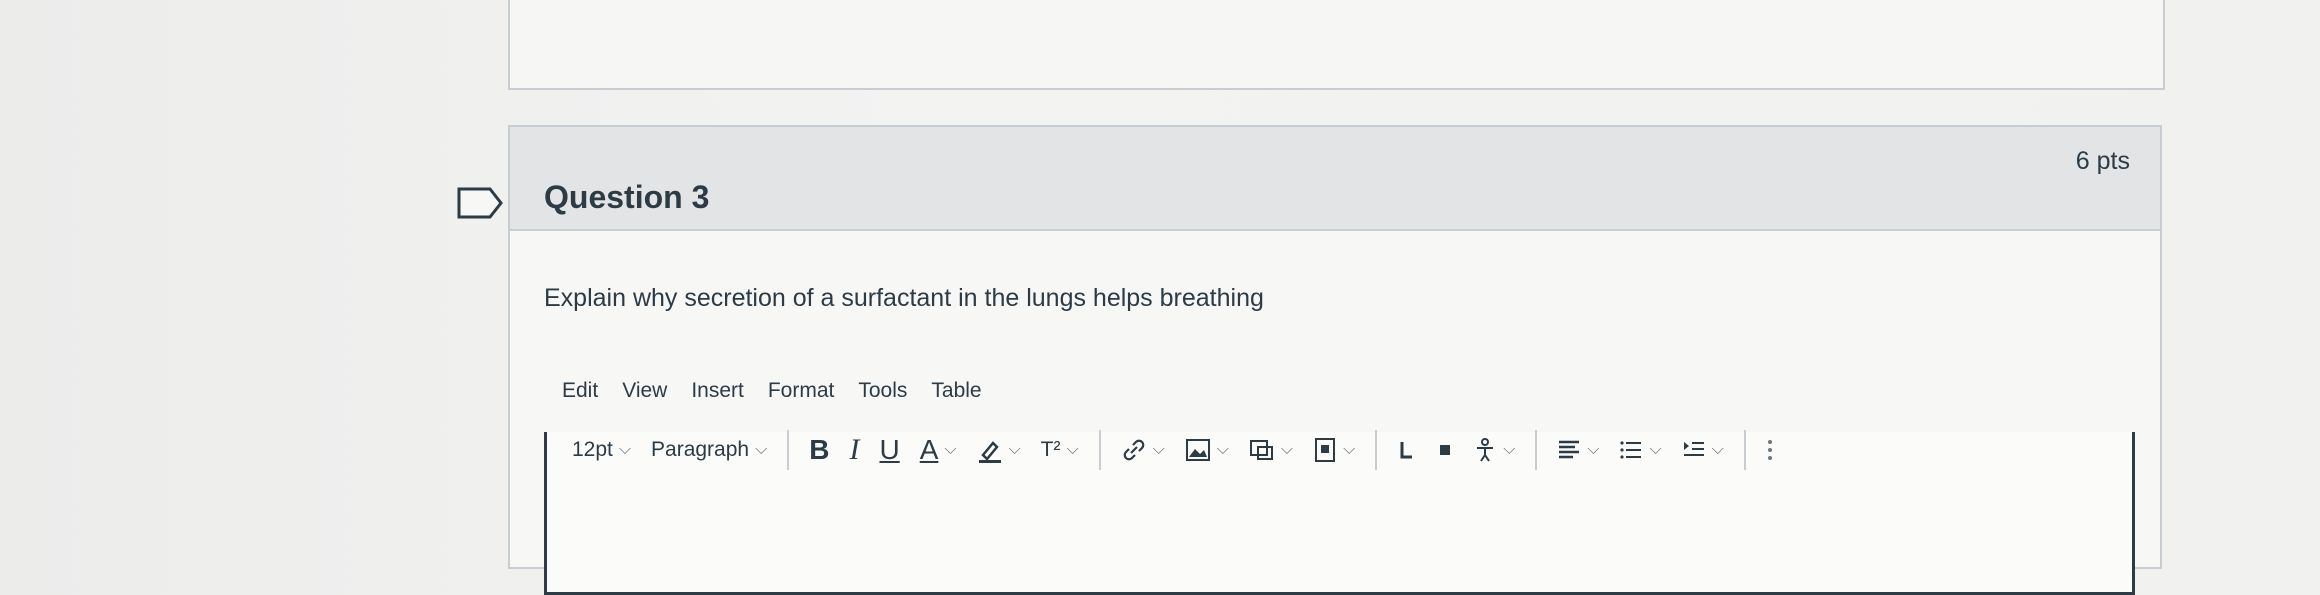  I want to click on image-icon, so click(1197, 450).